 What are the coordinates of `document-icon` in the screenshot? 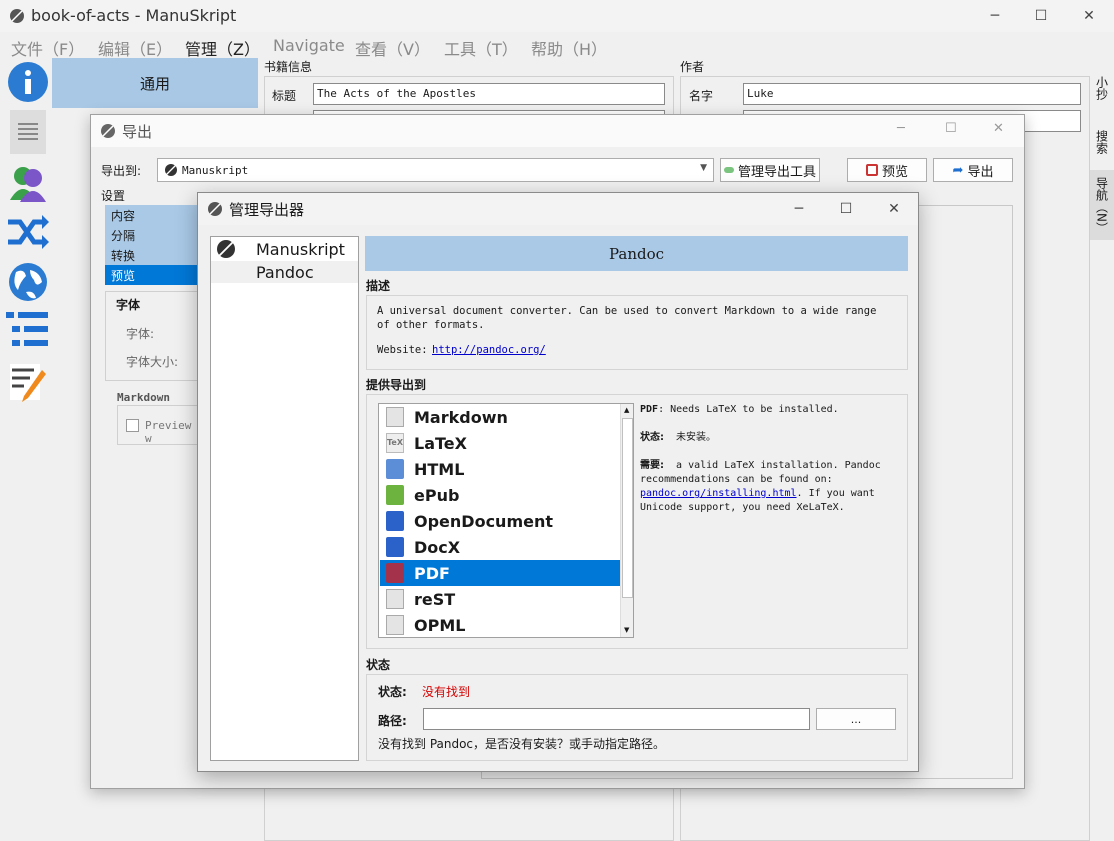 It's located at (395, 417).